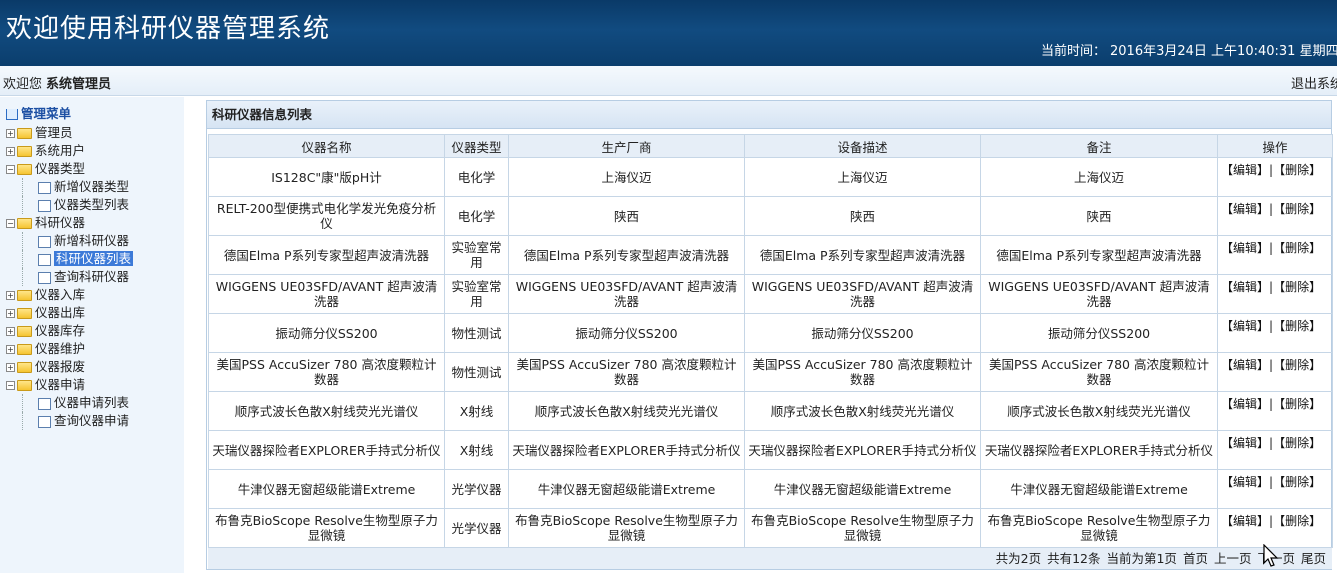 The image size is (1337, 573). Describe the element at coordinates (476, 528) in the screenshot. I see `cell-type: 光学仪器` at that location.